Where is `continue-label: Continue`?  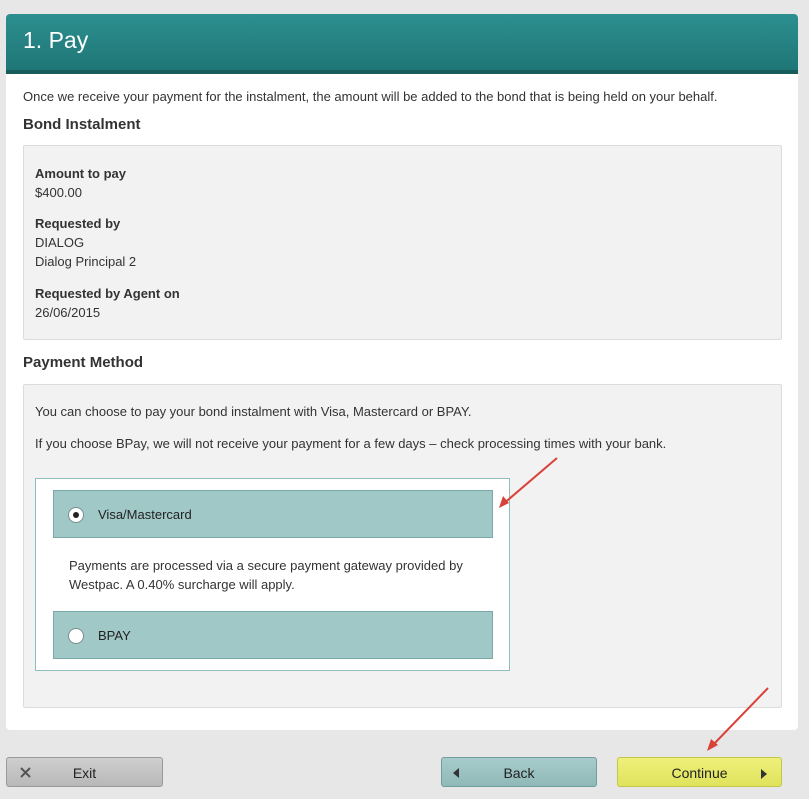
continue-label: Continue is located at coordinates (699, 773).